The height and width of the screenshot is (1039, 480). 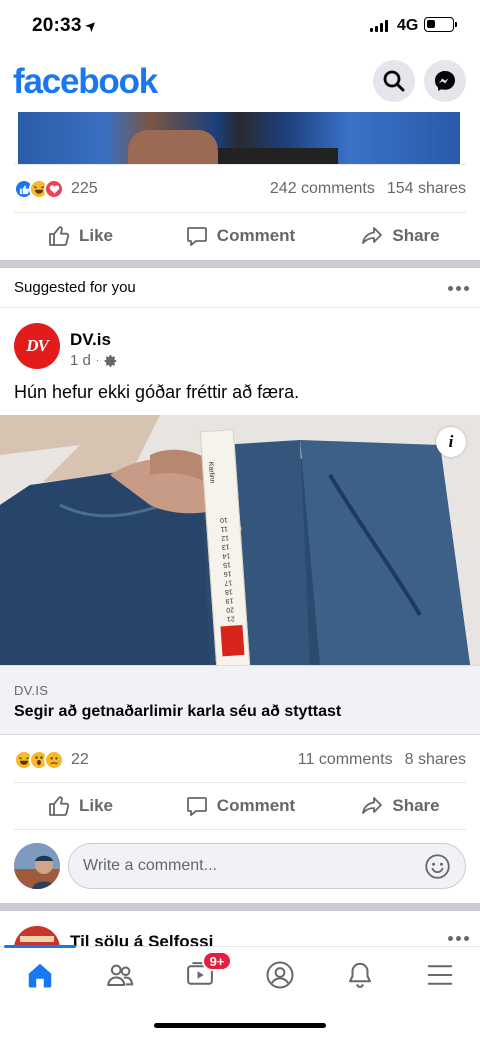 What do you see at coordinates (202, 972) in the screenshot?
I see `tab-watch: 9+` at bounding box center [202, 972].